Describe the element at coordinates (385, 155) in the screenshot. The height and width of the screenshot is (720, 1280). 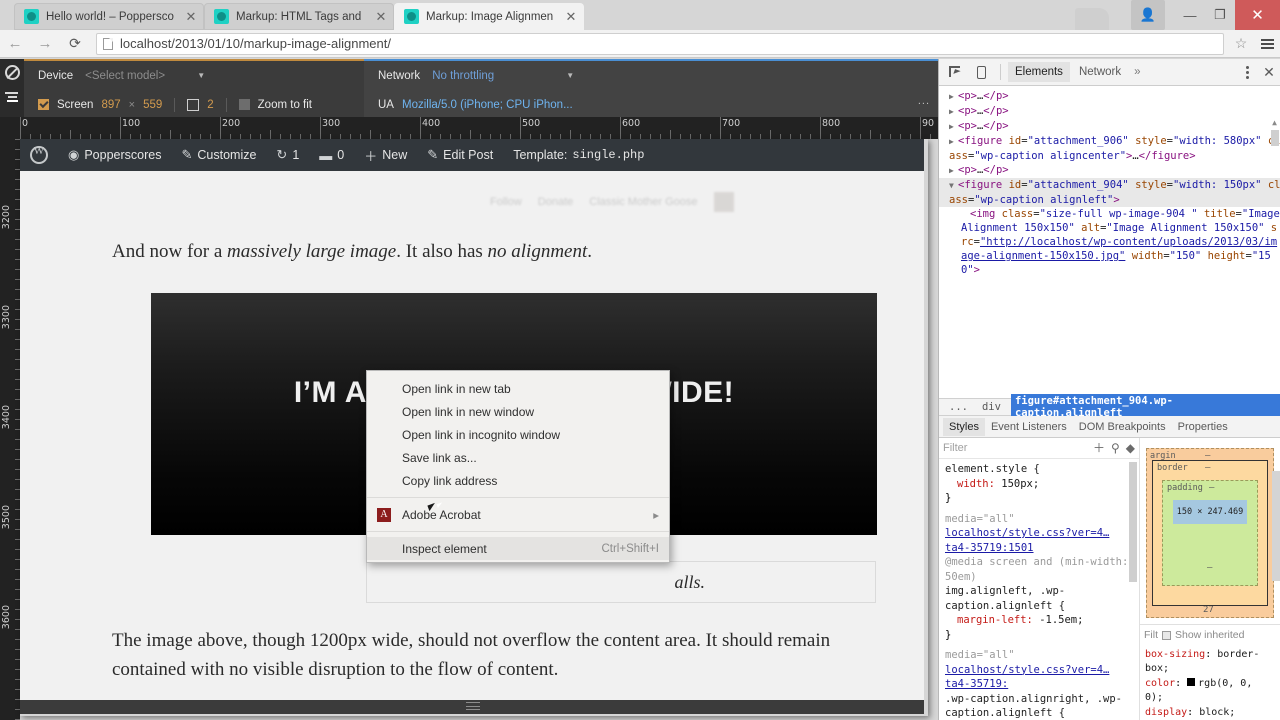
I see `new-content-button: ＋ New` at that location.